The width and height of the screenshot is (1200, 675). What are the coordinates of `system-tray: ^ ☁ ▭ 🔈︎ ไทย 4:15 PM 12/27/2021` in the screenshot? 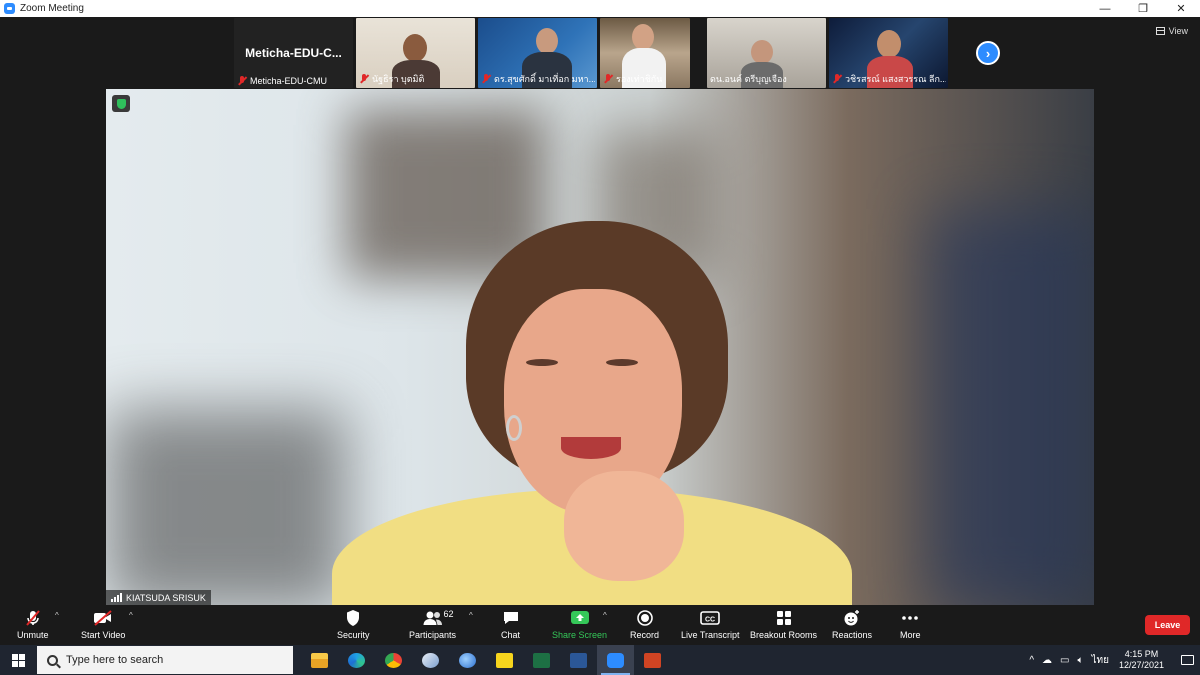 It's located at (1112, 660).